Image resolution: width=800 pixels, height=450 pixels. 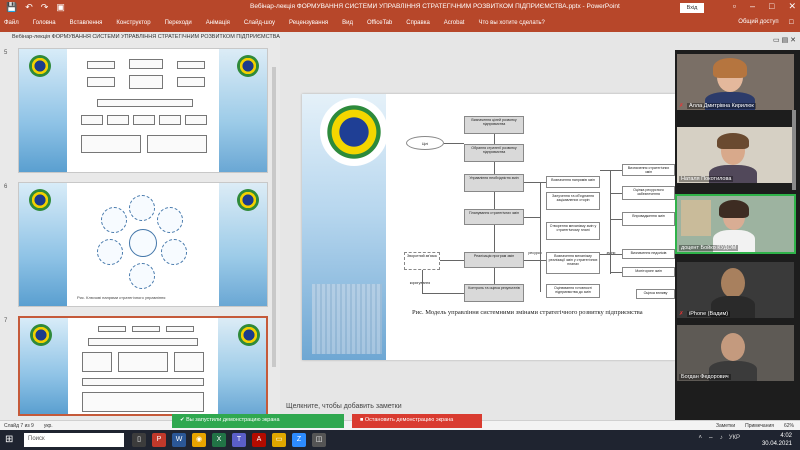 What do you see at coordinates (648, 254) in the screenshot?
I see `diagram-node: Визначення недоліків` at bounding box center [648, 254].